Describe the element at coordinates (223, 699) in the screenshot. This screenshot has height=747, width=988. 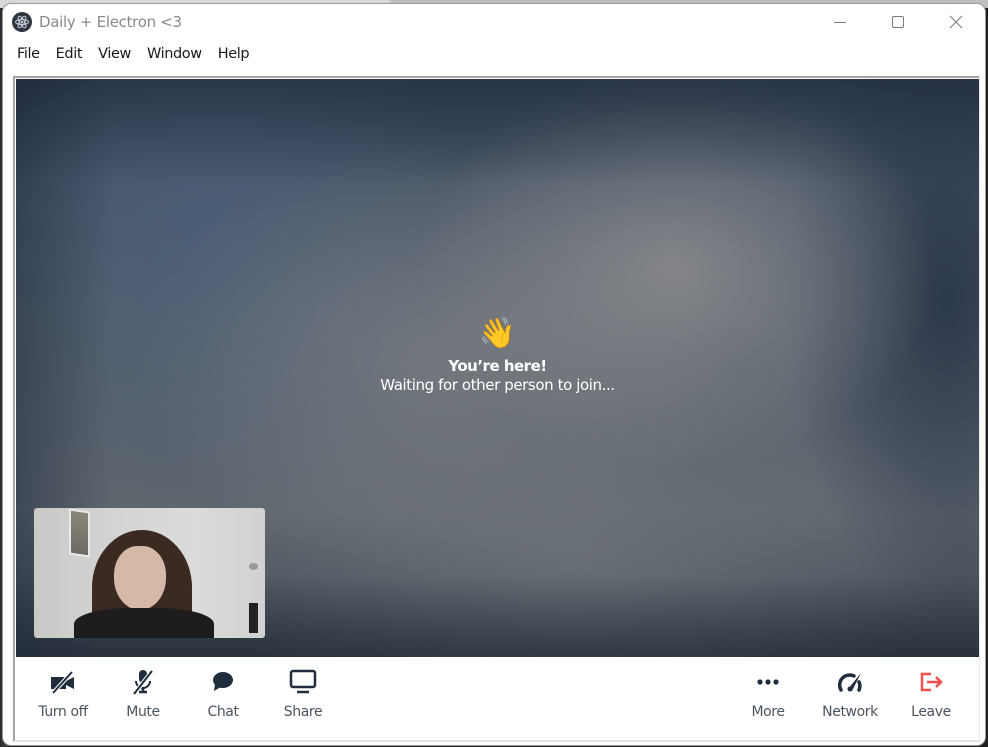
I see `chat-button: Chat` at that location.